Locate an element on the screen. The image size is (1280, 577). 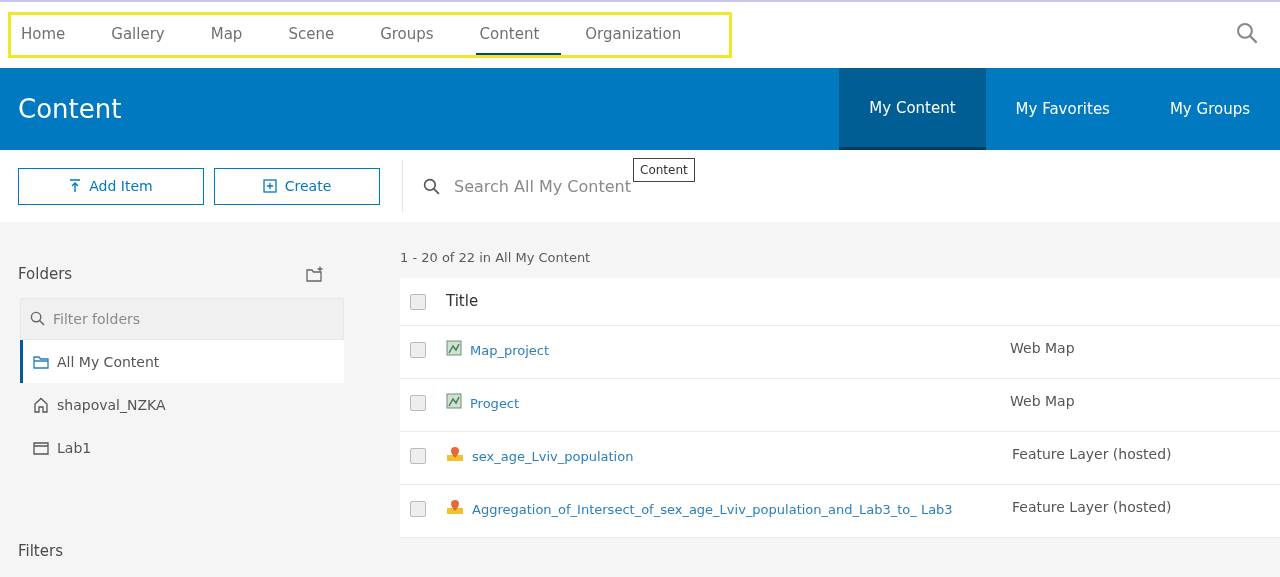
section-tab: My Content is located at coordinates (912, 109).